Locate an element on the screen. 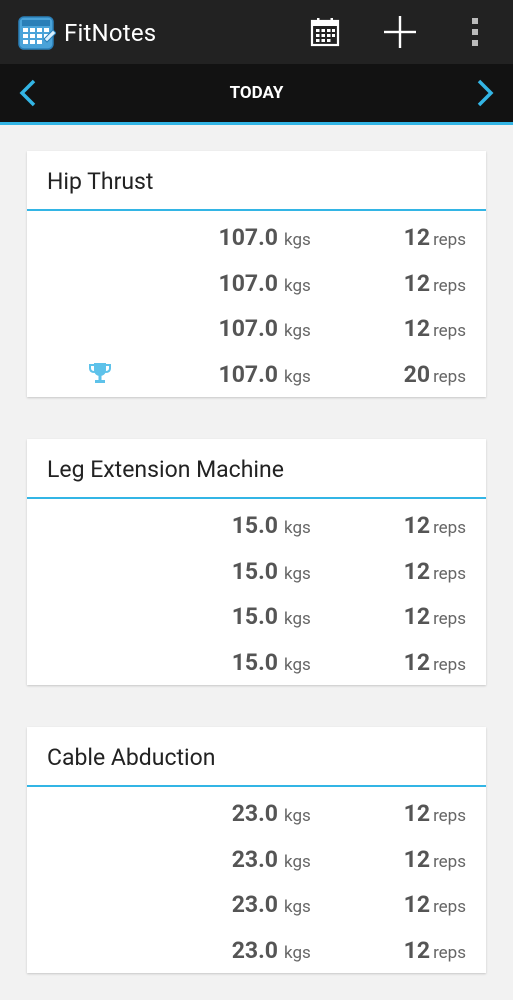 The height and width of the screenshot is (1000, 513). reps-value: 20 is located at coordinates (417, 374).